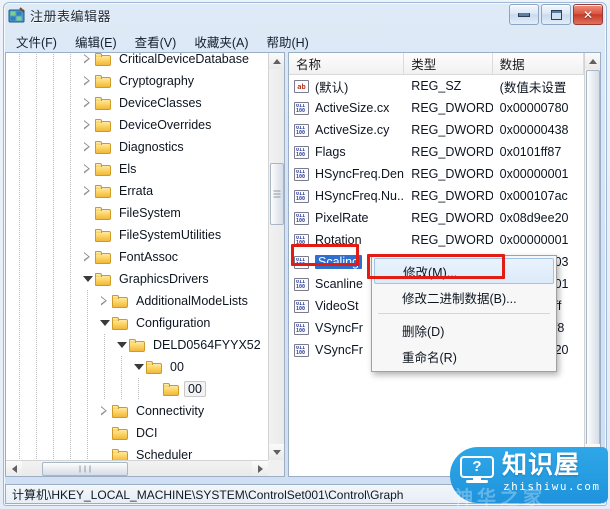 This screenshot has width=610, height=509. I want to click on tree-item: GraphicsDrivers, so click(137, 279).